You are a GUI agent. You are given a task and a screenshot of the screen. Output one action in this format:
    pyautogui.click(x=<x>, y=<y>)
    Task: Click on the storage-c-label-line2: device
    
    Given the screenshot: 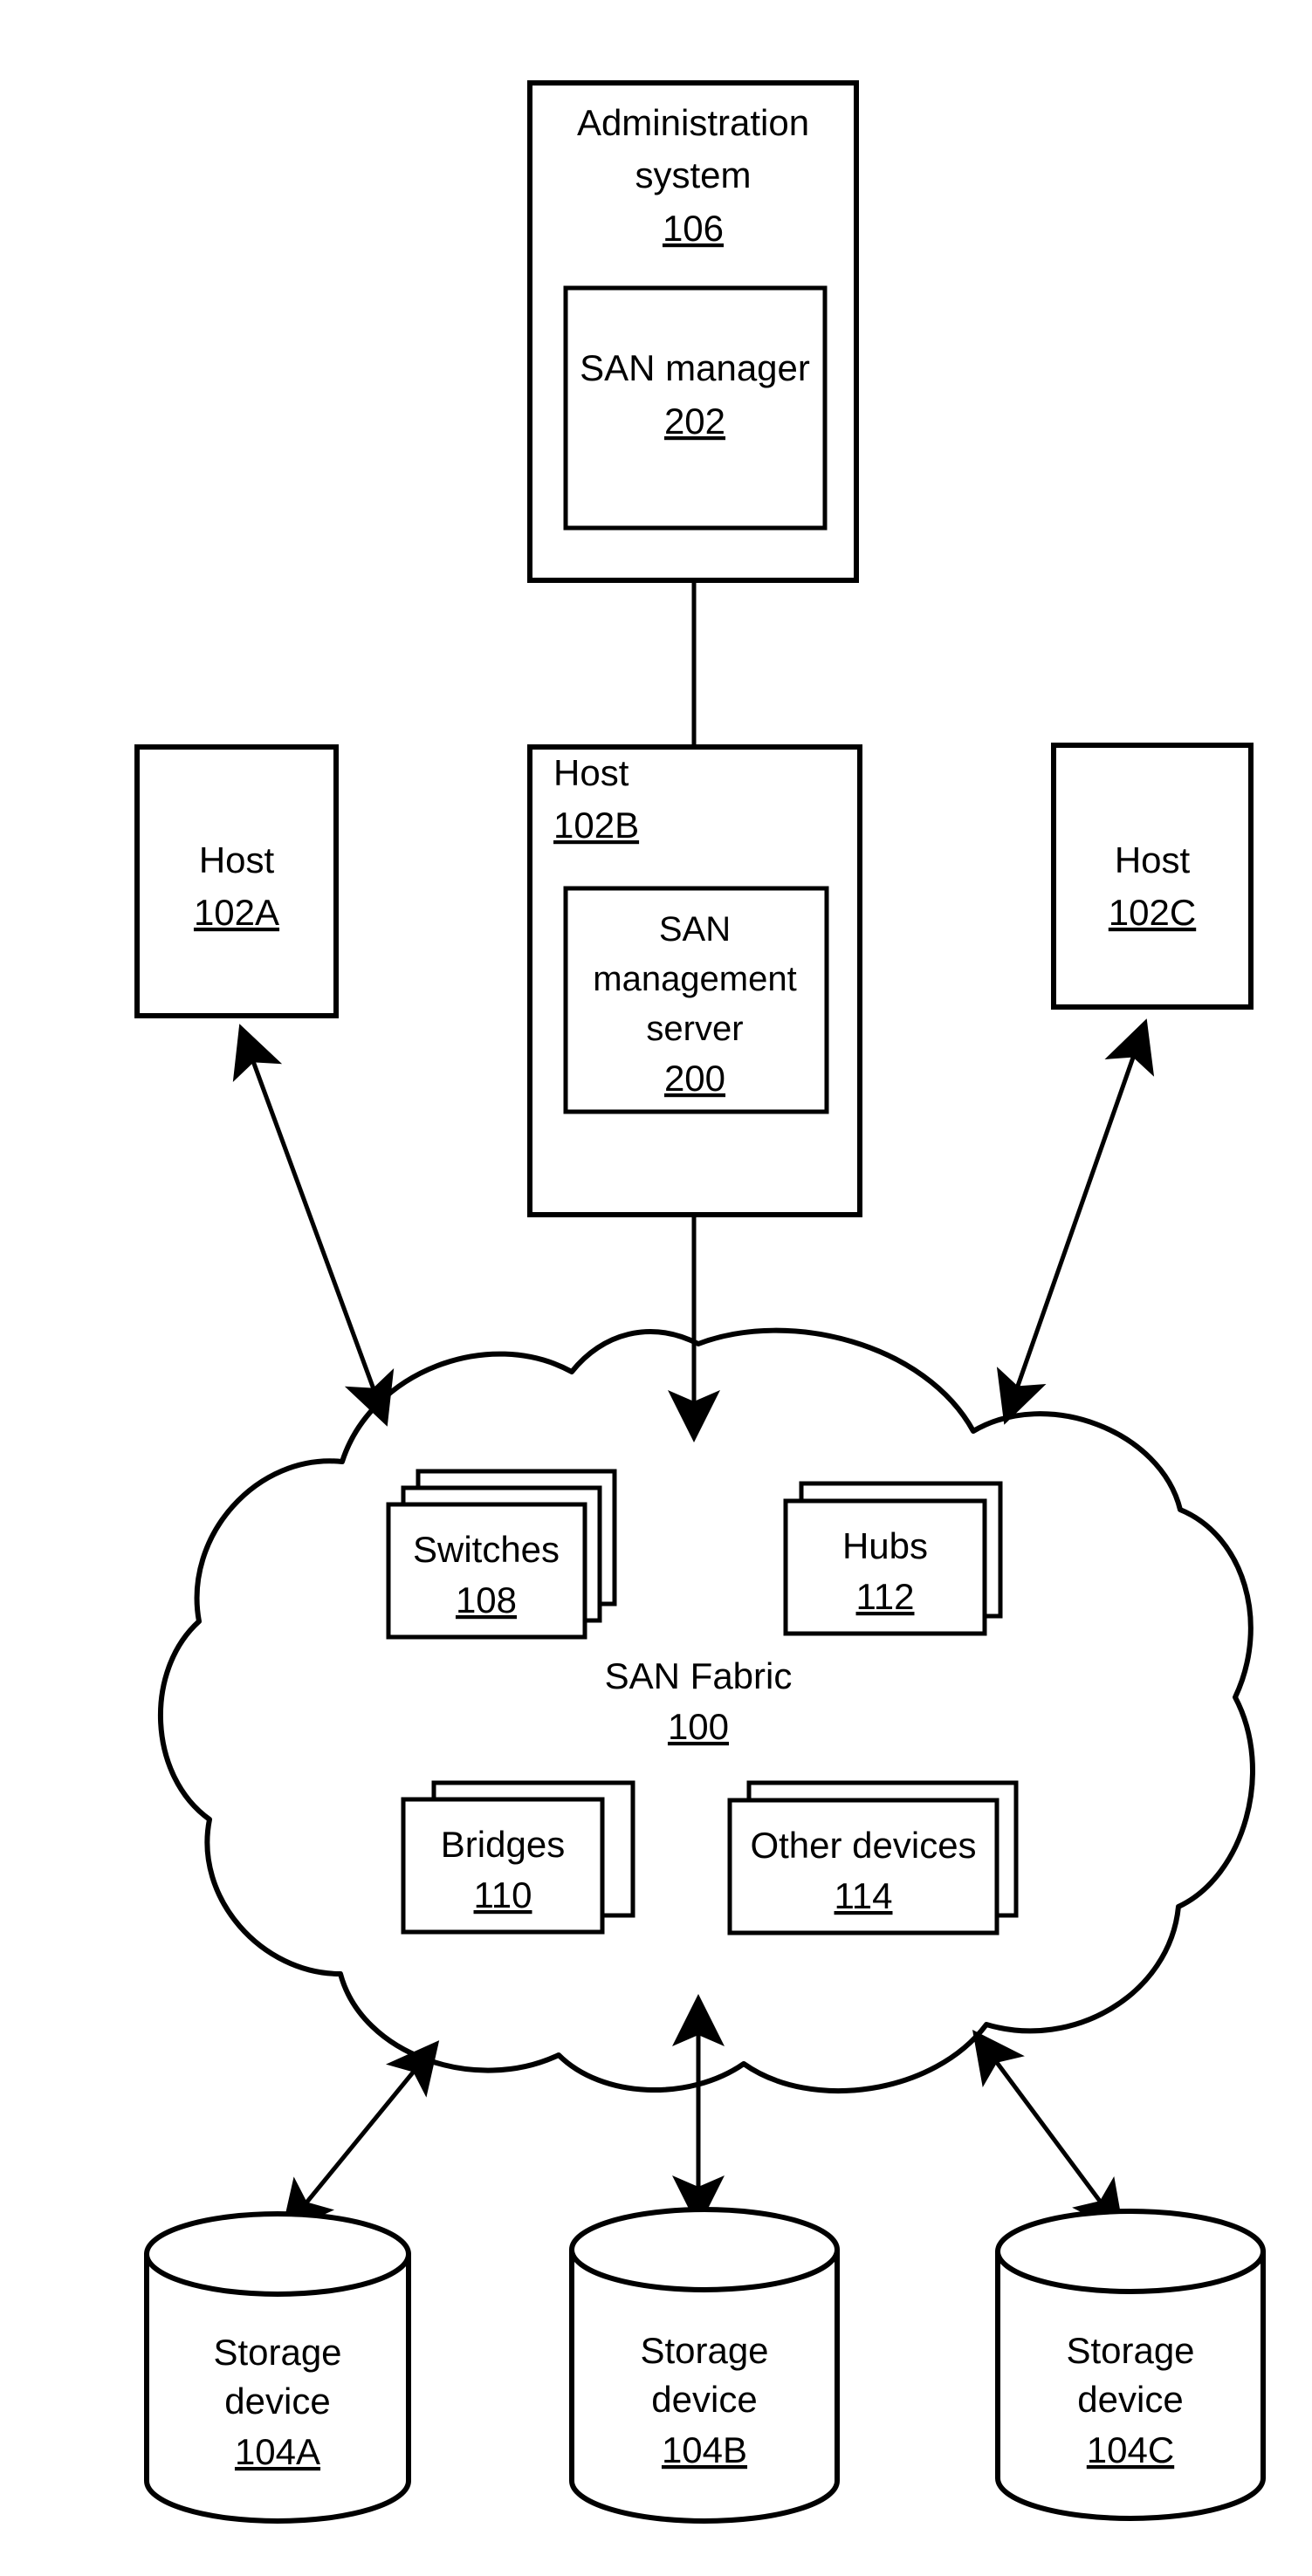 What is the action you would take?
    pyautogui.click(x=1130, y=2399)
    